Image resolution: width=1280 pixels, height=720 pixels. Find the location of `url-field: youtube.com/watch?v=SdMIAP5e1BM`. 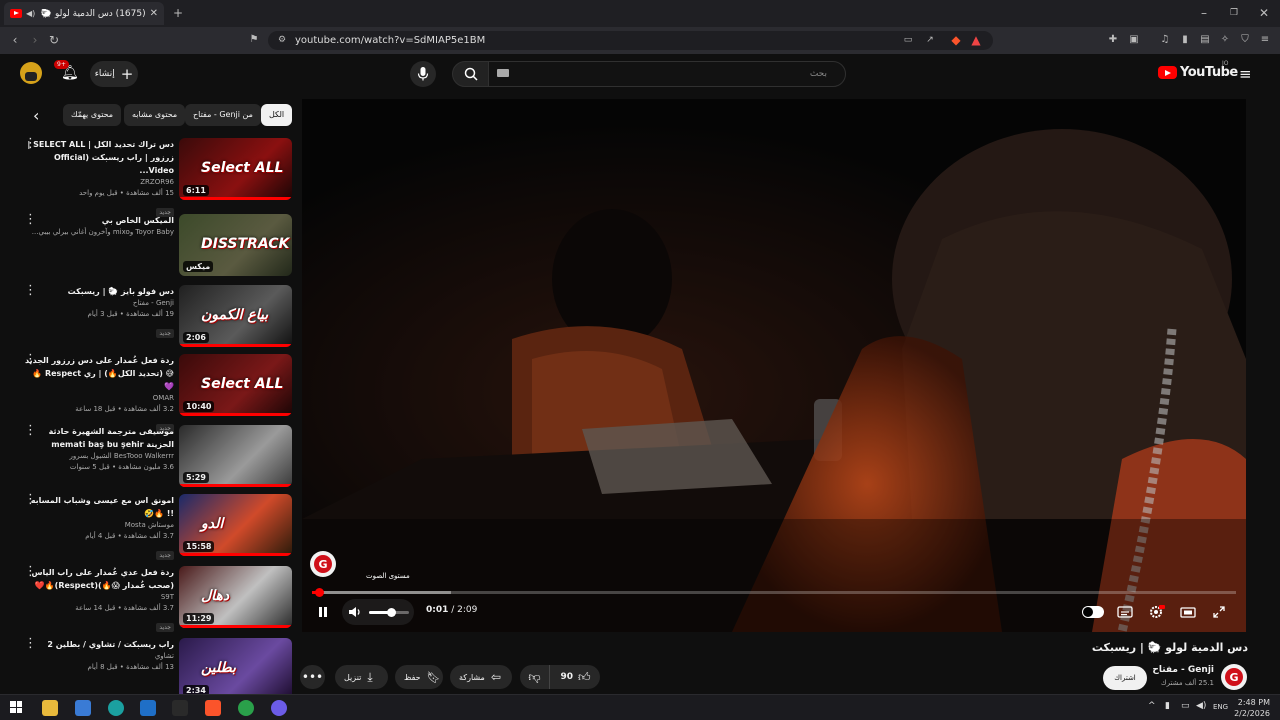

url-field: youtube.com/watch?v=SdMIAP5e1BM is located at coordinates (630, 40).